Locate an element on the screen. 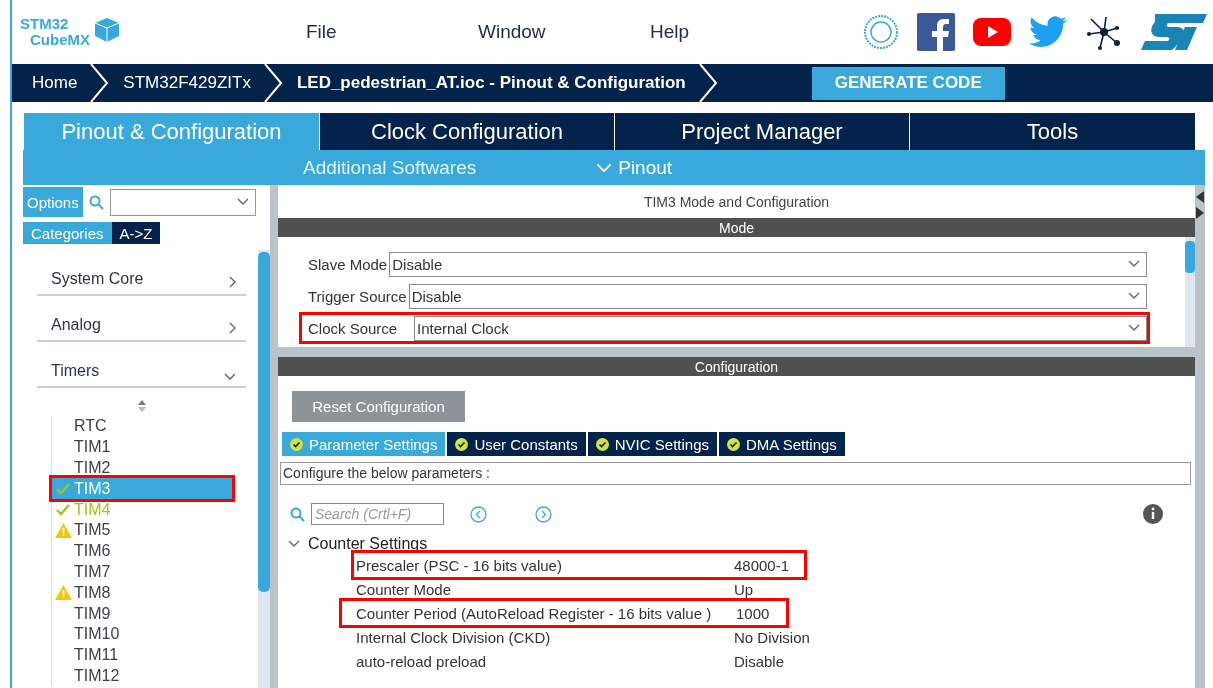 The image size is (1213, 688). config-tab: User Constants is located at coordinates (516, 444).